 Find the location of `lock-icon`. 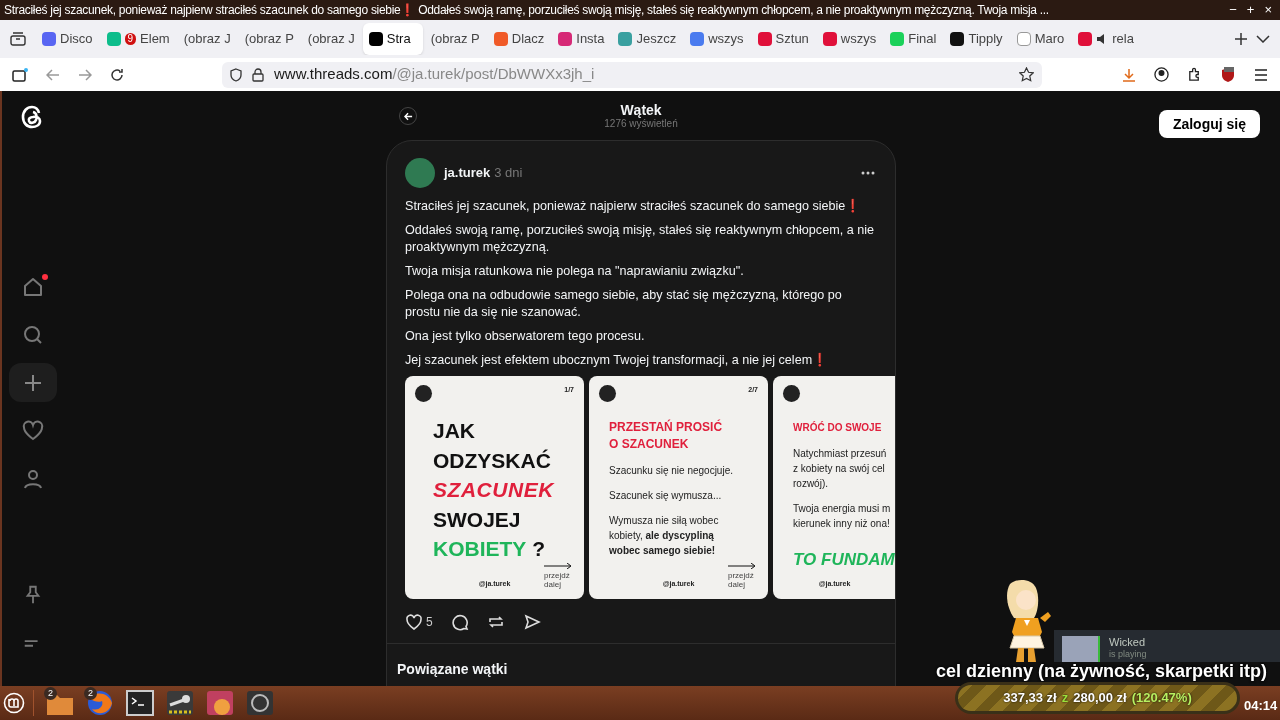

lock-icon is located at coordinates (258, 74).